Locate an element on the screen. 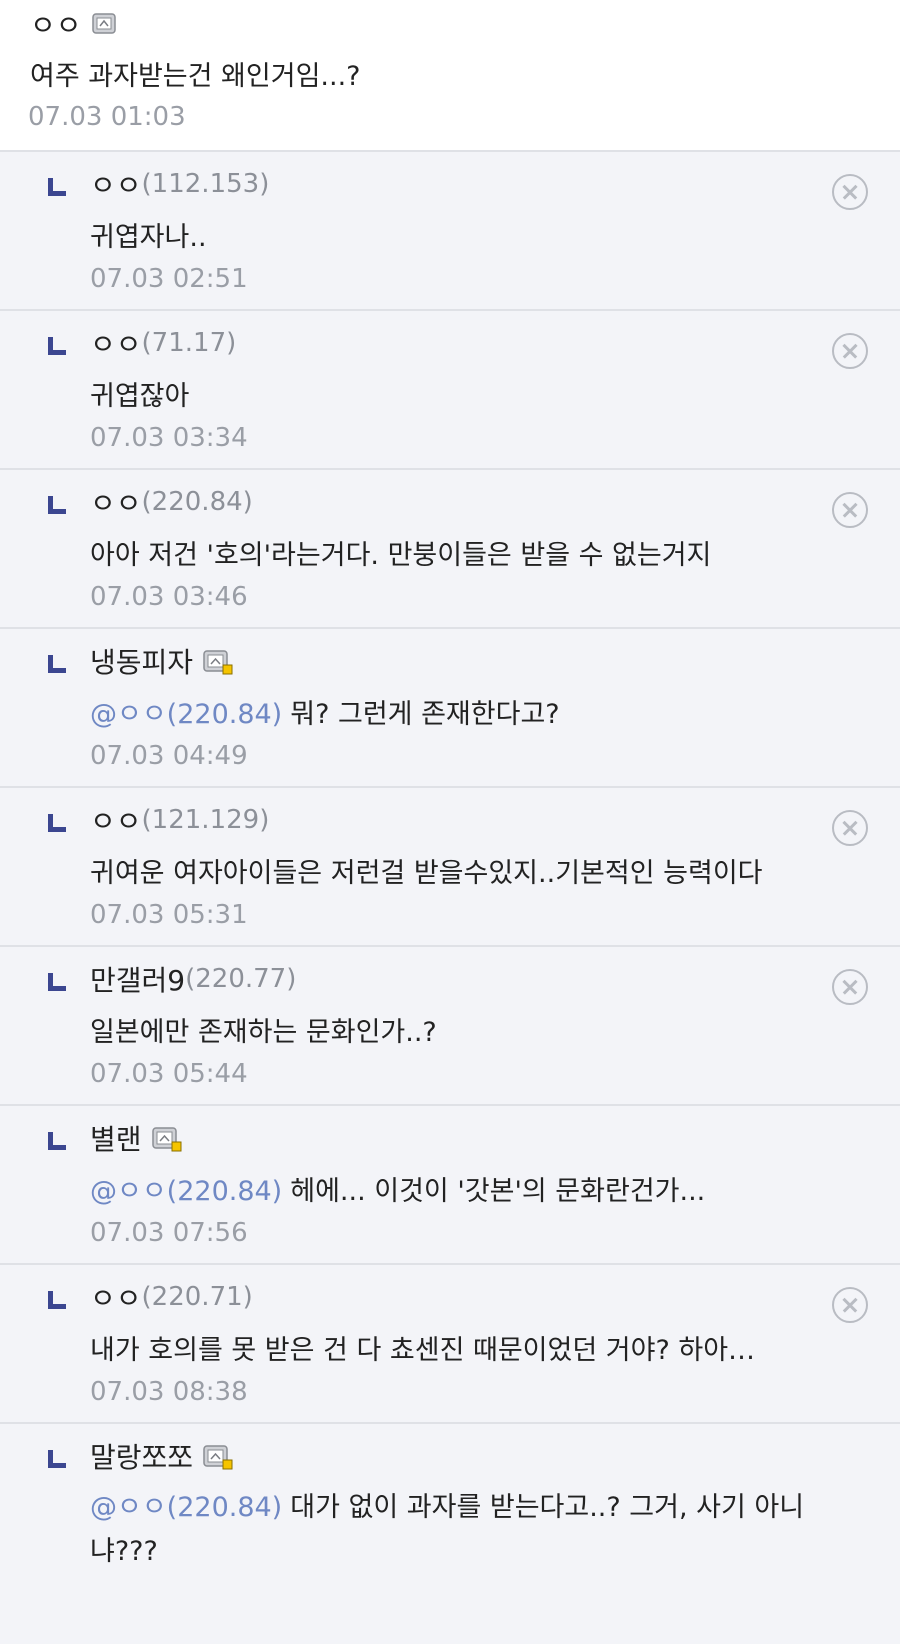 The width and height of the screenshot is (900, 1644). reply-date: 07.03 02:51 is located at coordinates (169, 279).